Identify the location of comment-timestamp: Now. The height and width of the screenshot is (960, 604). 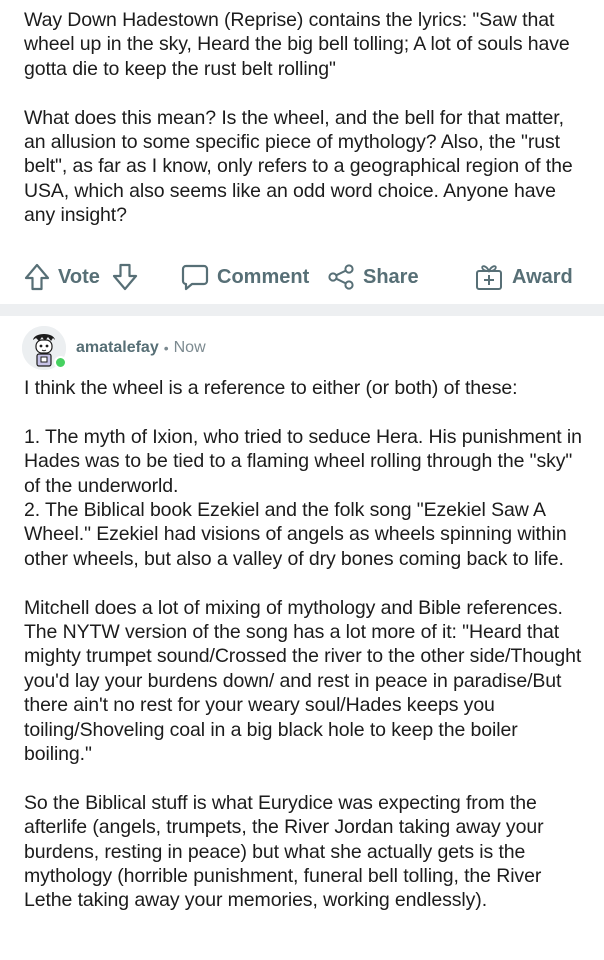
(189, 347).